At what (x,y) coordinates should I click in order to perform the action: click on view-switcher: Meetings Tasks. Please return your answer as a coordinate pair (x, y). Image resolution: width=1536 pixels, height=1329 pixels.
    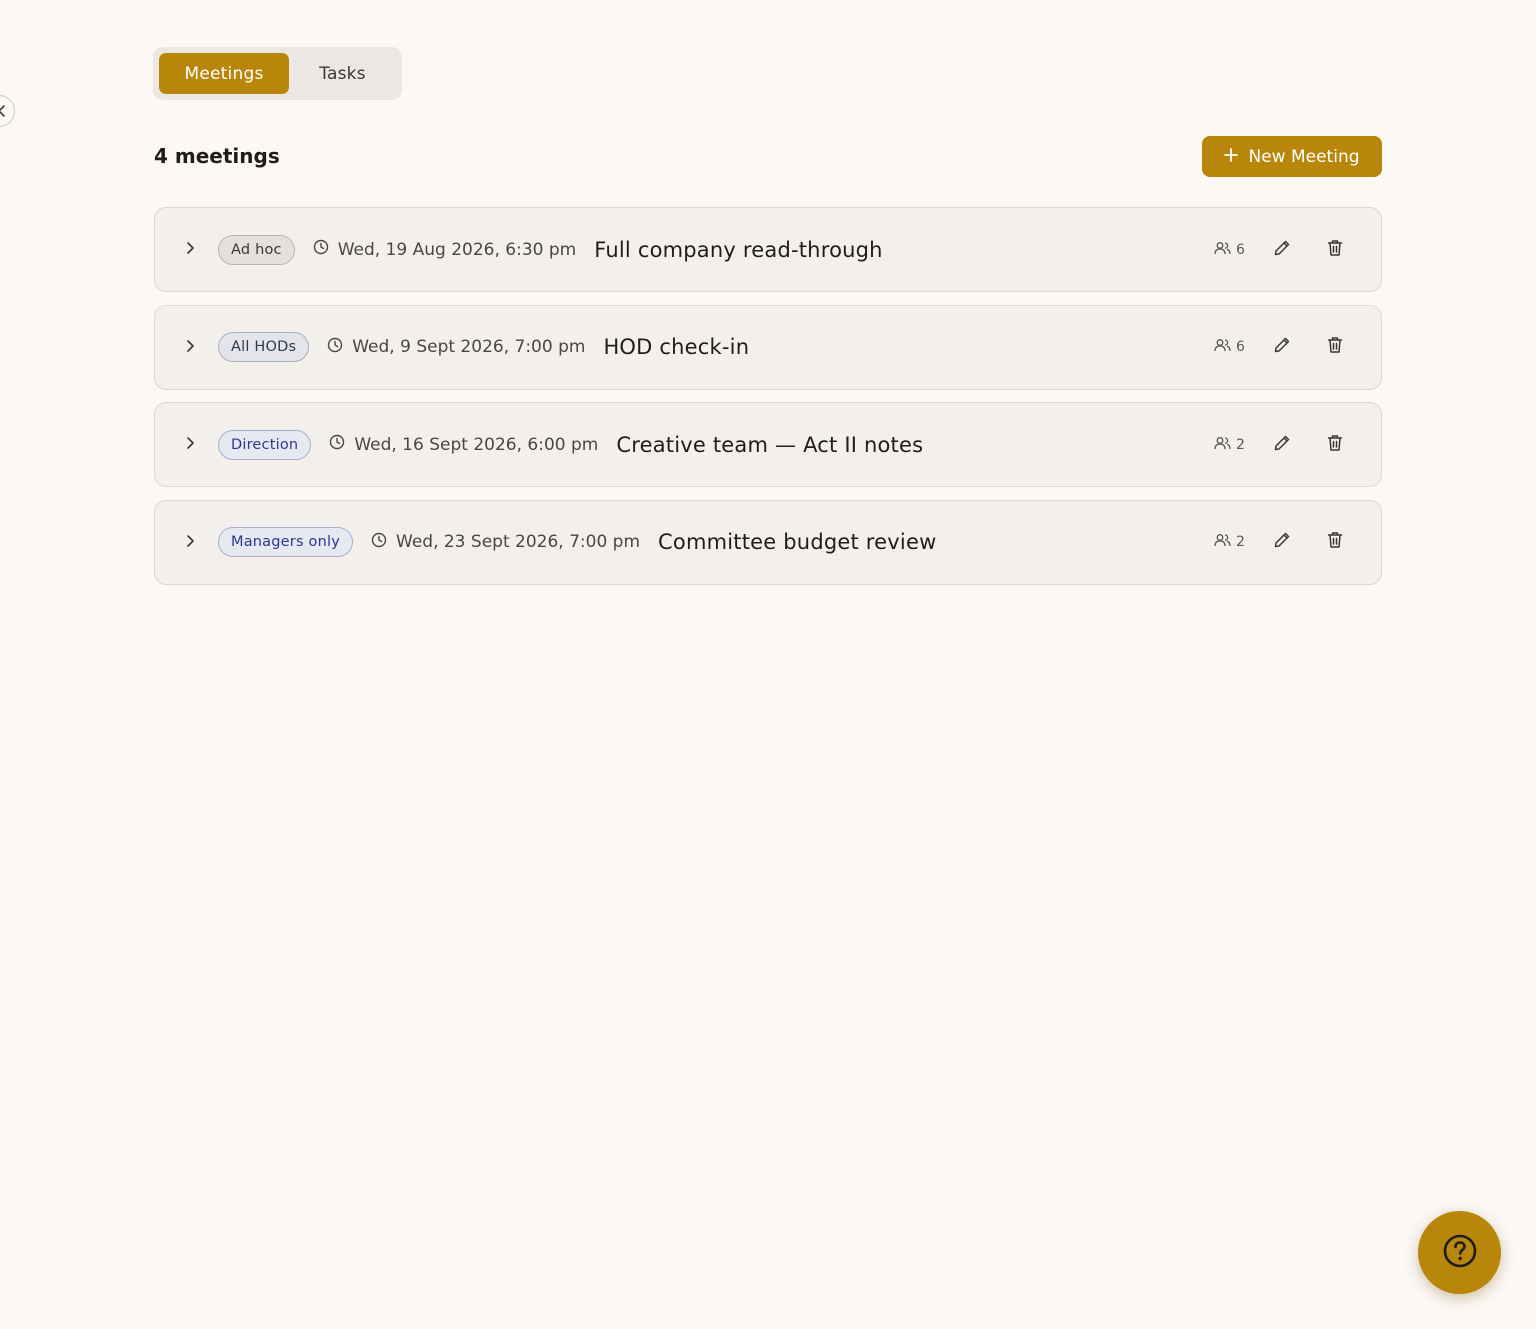
    Looking at the image, I should click on (277, 73).